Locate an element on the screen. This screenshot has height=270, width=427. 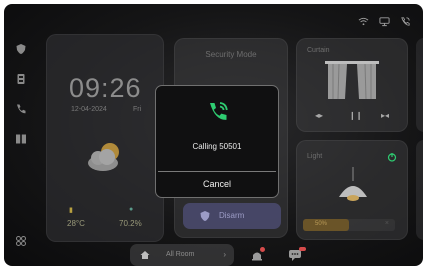
call-dialog: Calling 50501 Cancel is located at coordinates (217, 141).